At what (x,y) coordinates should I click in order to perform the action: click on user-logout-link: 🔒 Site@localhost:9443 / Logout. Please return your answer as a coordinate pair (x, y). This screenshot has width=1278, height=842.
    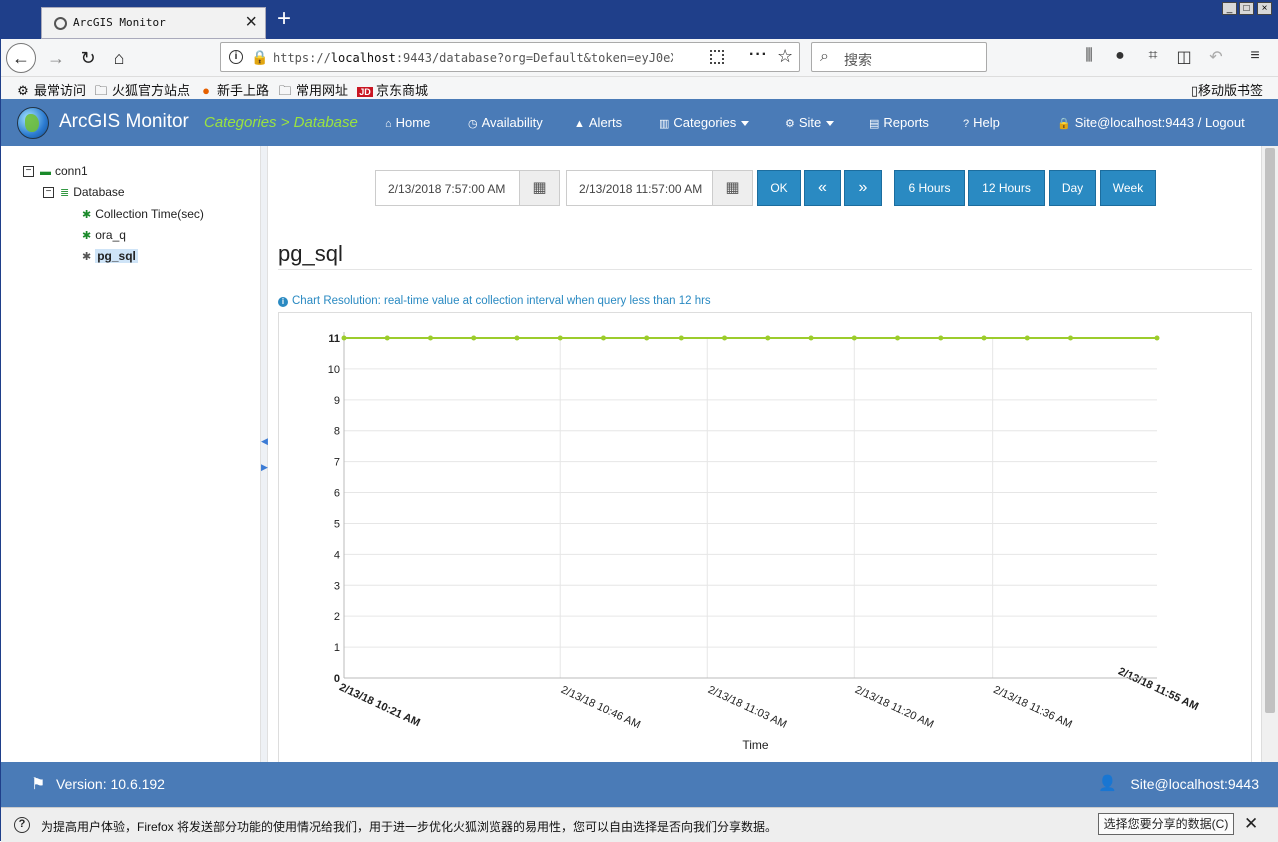
    Looking at the image, I should click on (1151, 122).